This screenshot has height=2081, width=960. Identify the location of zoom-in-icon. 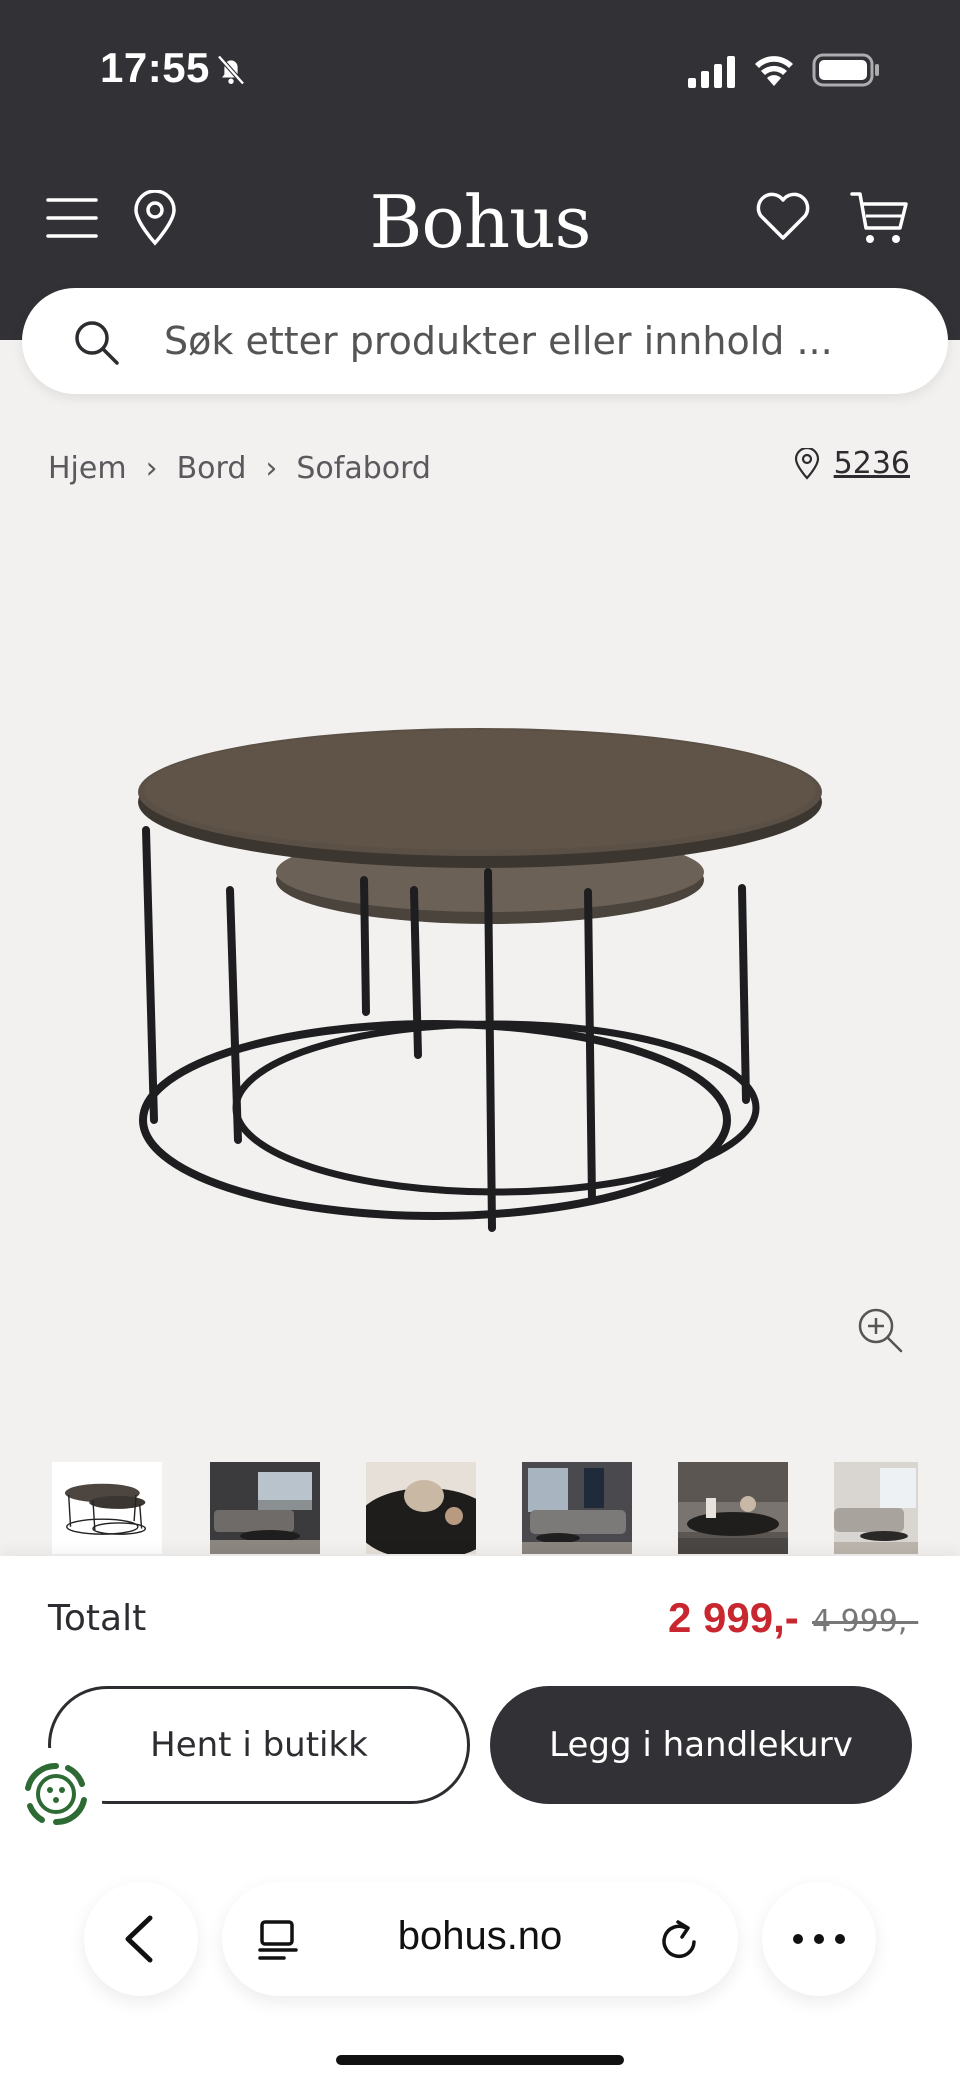
(880, 1330).